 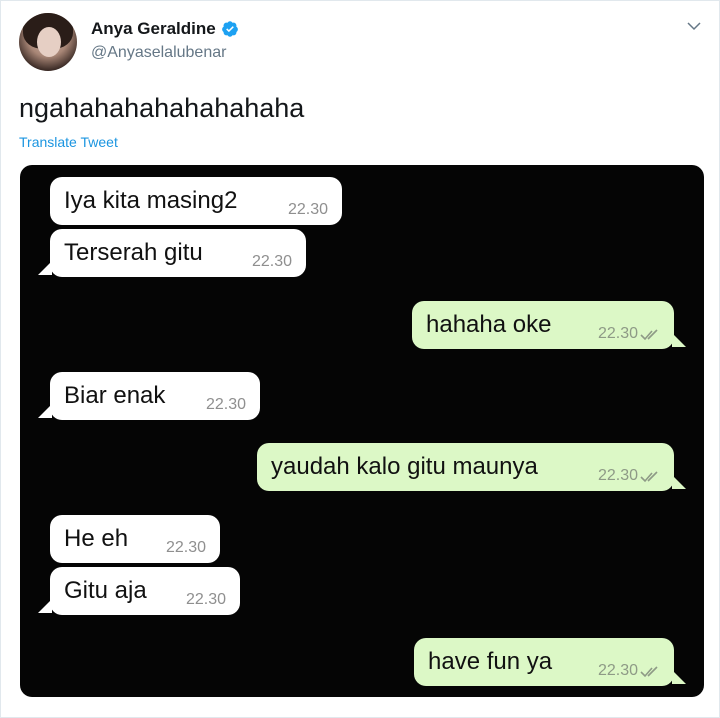 What do you see at coordinates (105, 590) in the screenshot?
I see `message-text: Gitu aja` at bounding box center [105, 590].